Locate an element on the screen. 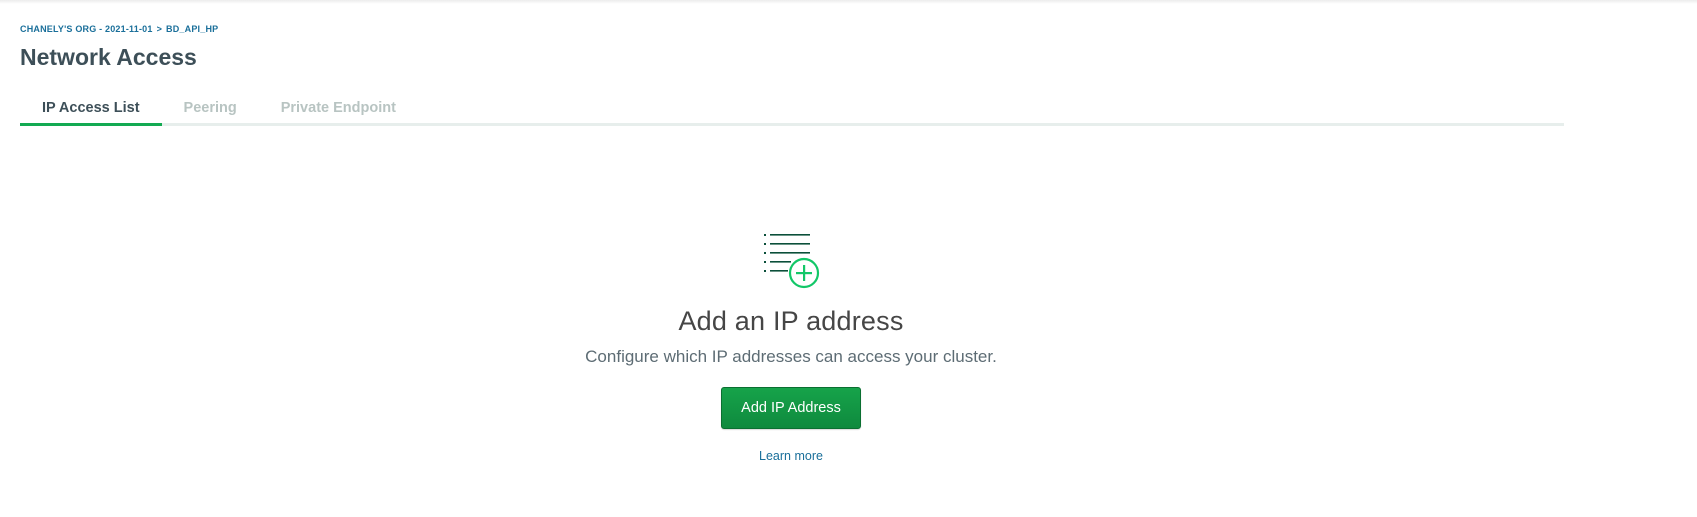  tab-ip-access-list: IP Access List is located at coordinates (91, 110).